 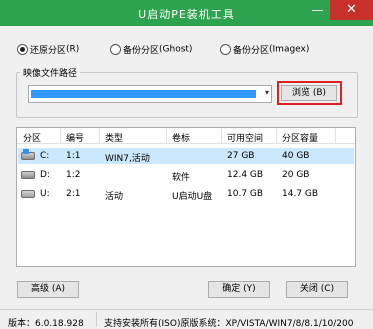 What do you see at coordinates (300, 137) in the screenshot?
I see `col-capacity: 分区容量` at bounding box center [300, 137].